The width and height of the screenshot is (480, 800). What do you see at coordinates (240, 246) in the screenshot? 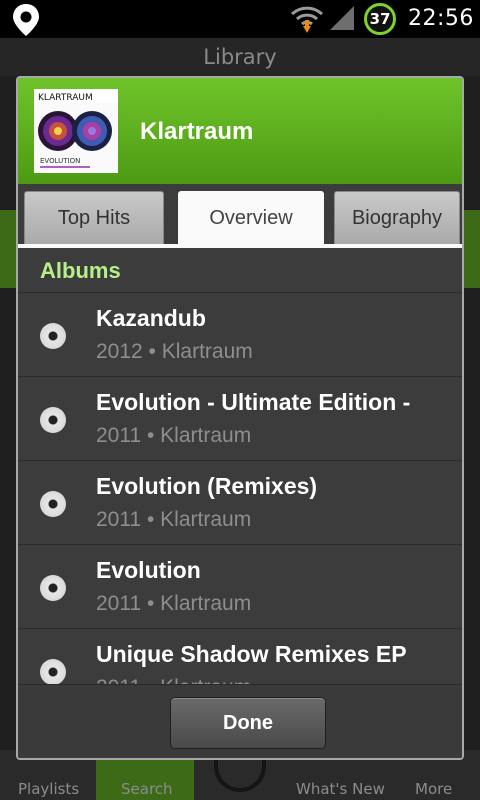
I see `tab-underline` at bounding box center [240, 246].